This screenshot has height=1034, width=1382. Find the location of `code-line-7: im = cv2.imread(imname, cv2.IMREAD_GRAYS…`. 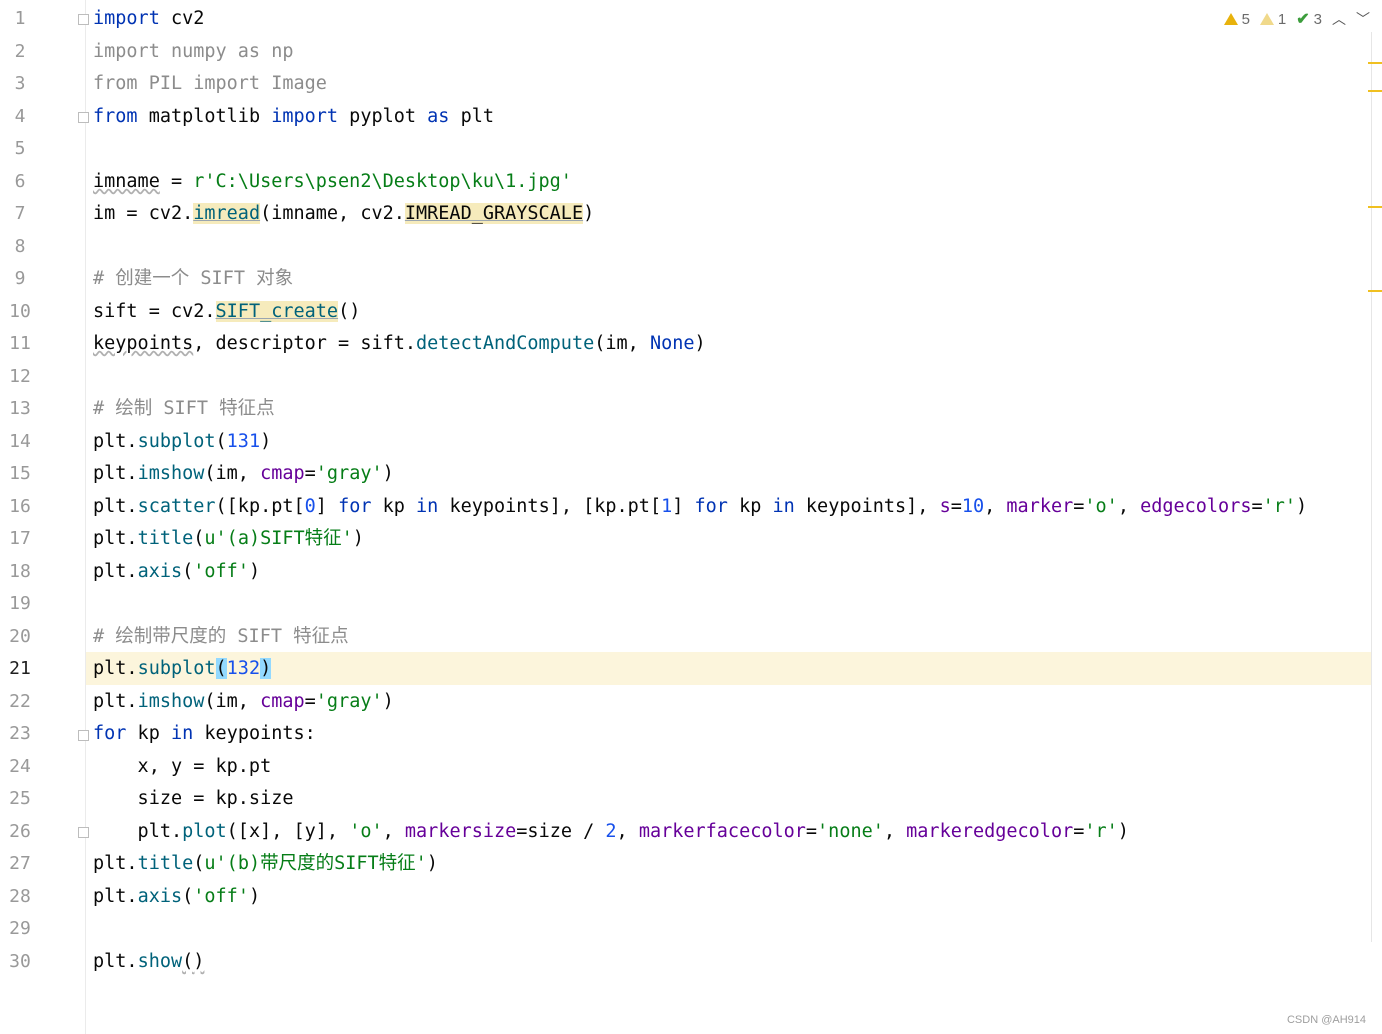

code-line-7: im = cv2.imread(imname, cv2.IMREAD_GRAYS… is located at coordinates (731, 214).